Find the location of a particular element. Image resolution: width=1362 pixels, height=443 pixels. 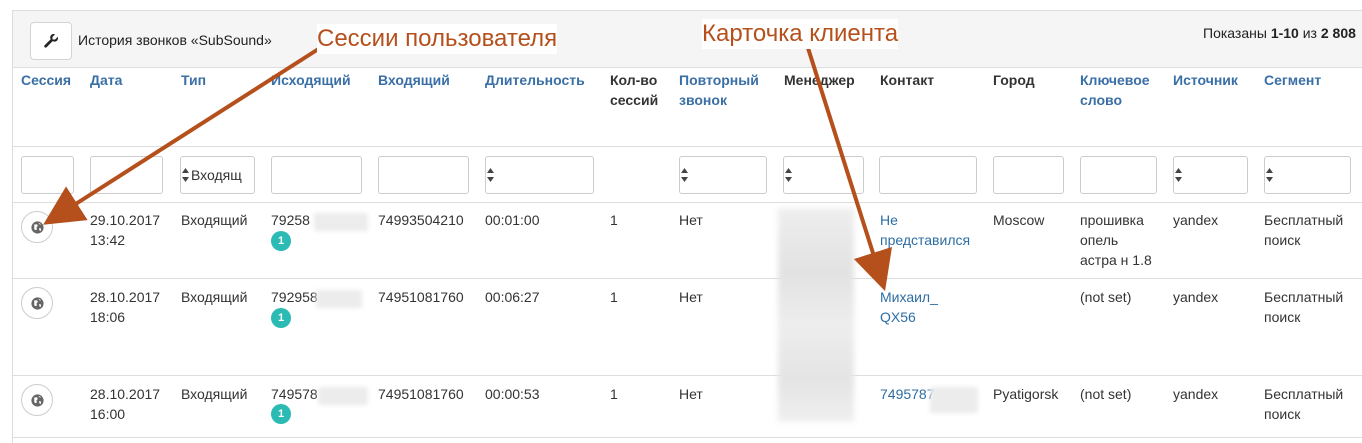

column-type: Тип is located at coordinates (193, 80).